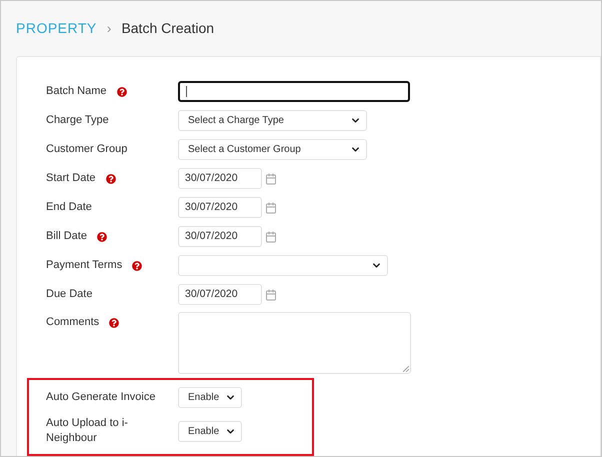 This screenshot has width=602, height=457. What do you see at coordinates (294, 91) in the screenshot?
I see `text-field` at bounding box center [294, 91].